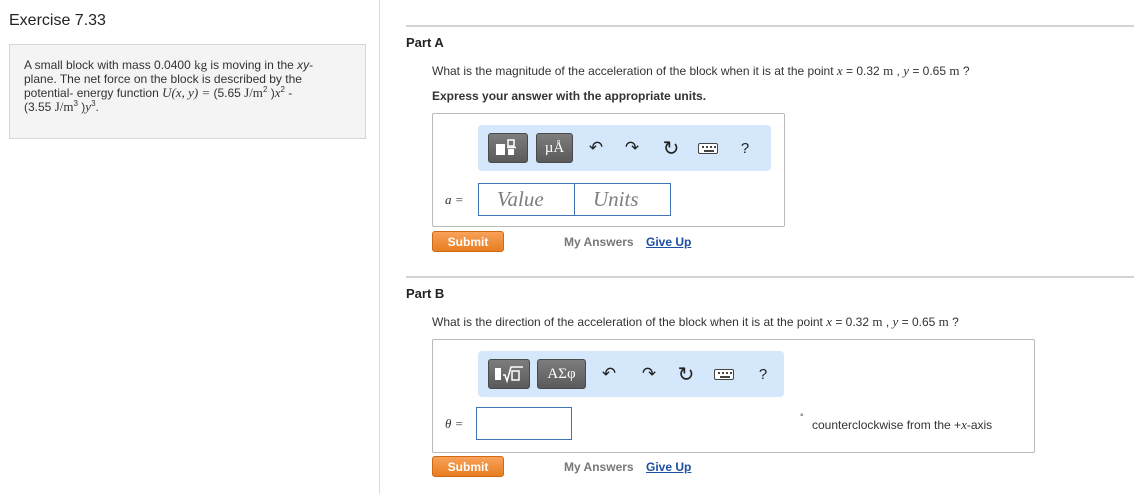 The width and height of the screenshot is (1134, 494). I want to click on part-b-title: Part B, so click(425, 293).